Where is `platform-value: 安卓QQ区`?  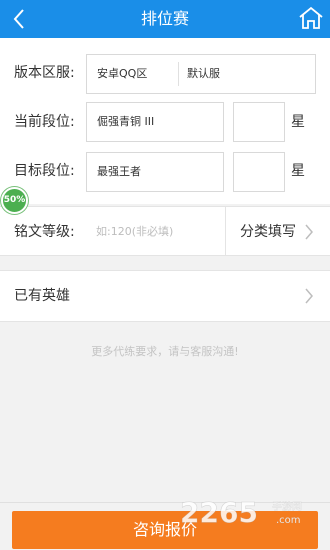 platform-value: 安卓QQ区 is located at coordinates (122, 73).